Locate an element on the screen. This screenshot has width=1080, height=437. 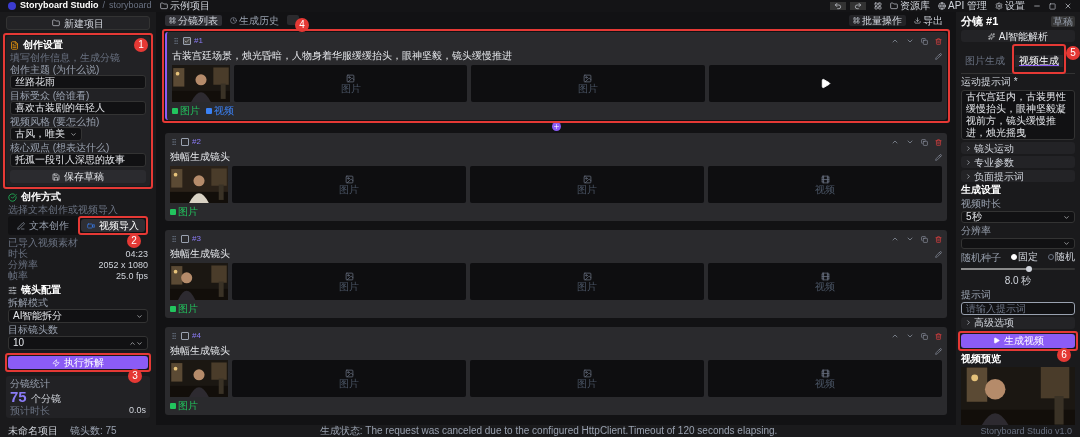
decrement-icon is located at coordinates (139, 343).